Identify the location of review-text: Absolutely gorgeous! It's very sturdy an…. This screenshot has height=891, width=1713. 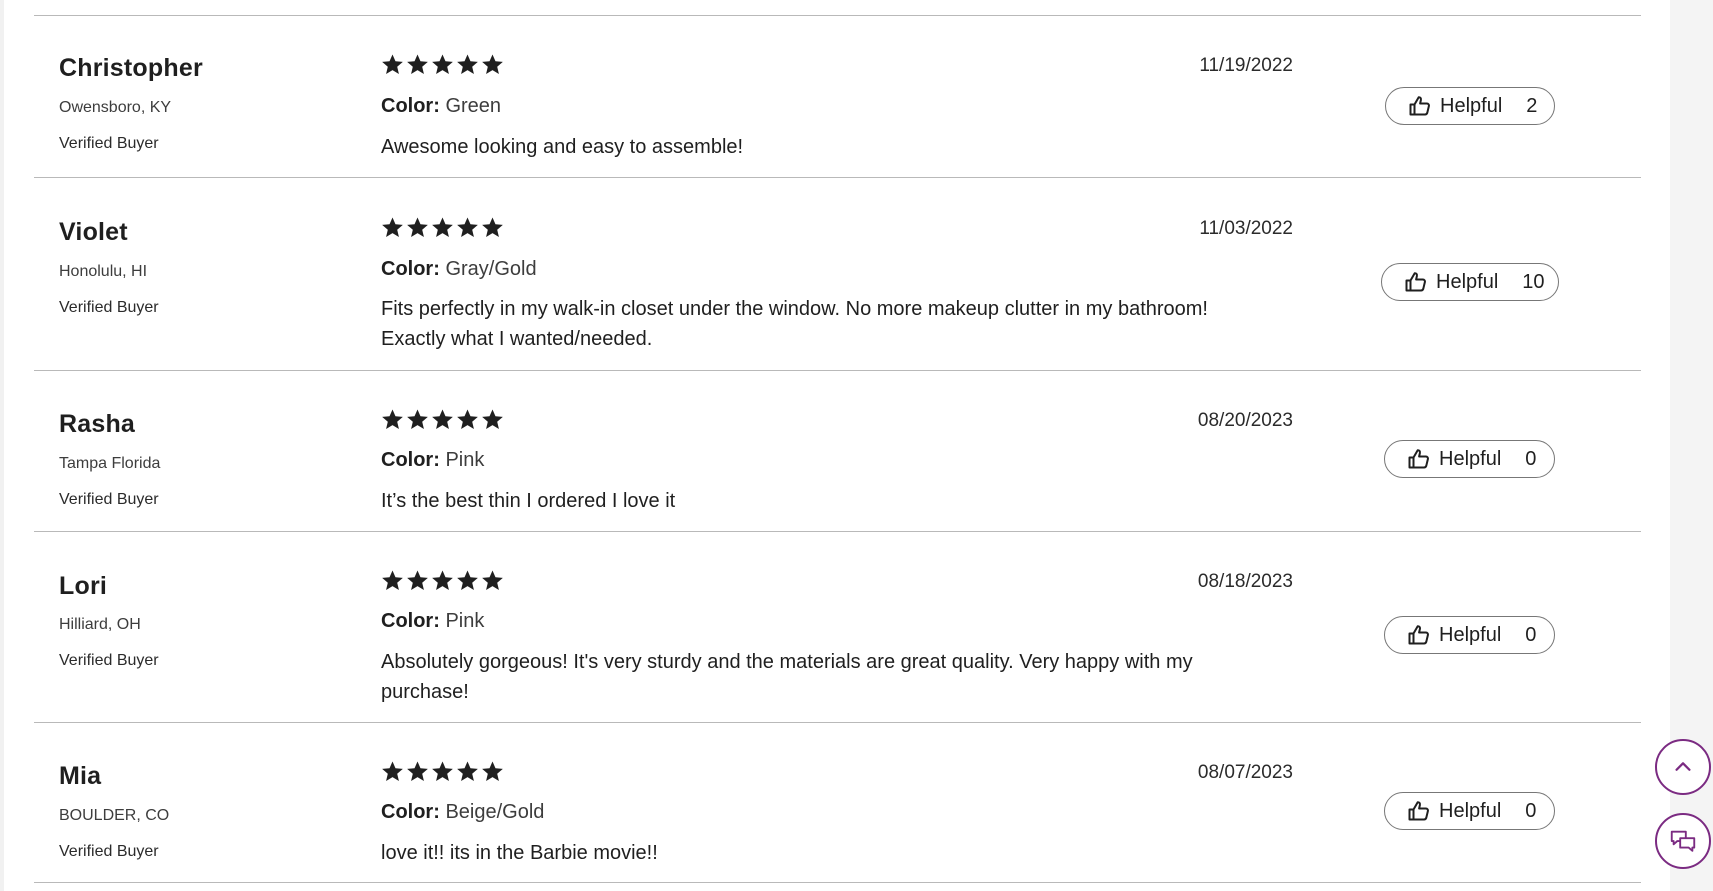
(787, 677).